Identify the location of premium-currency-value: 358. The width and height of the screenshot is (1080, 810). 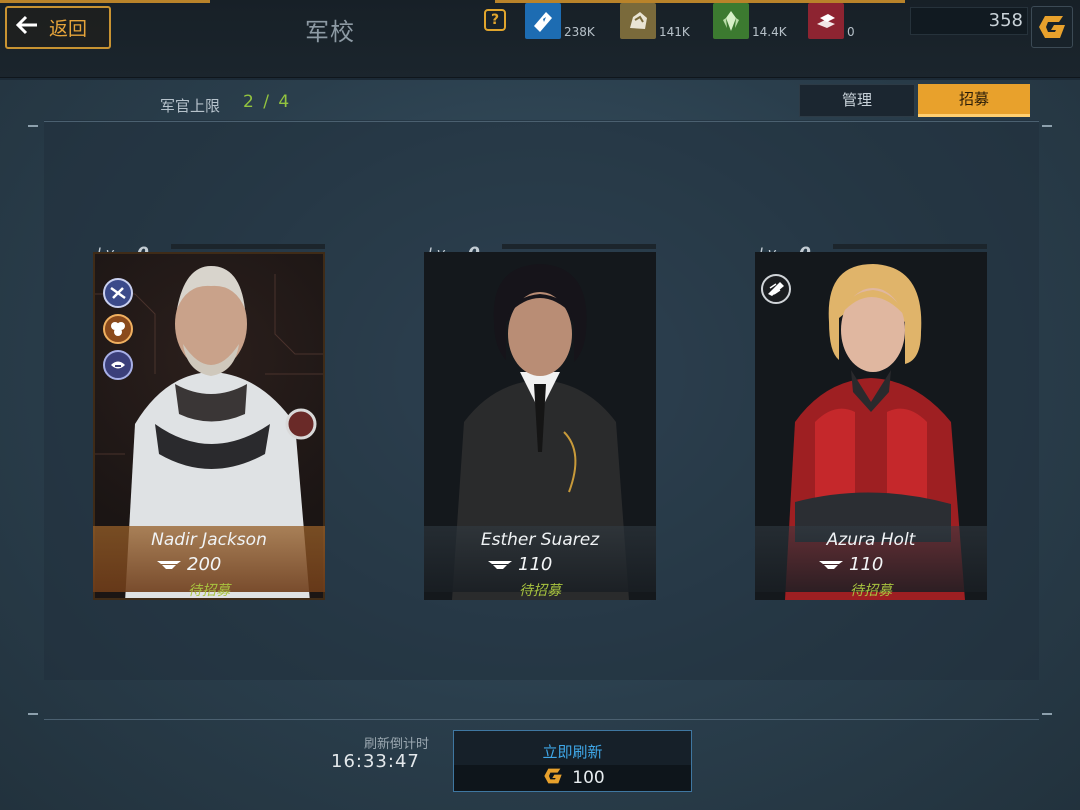
(969, 21).